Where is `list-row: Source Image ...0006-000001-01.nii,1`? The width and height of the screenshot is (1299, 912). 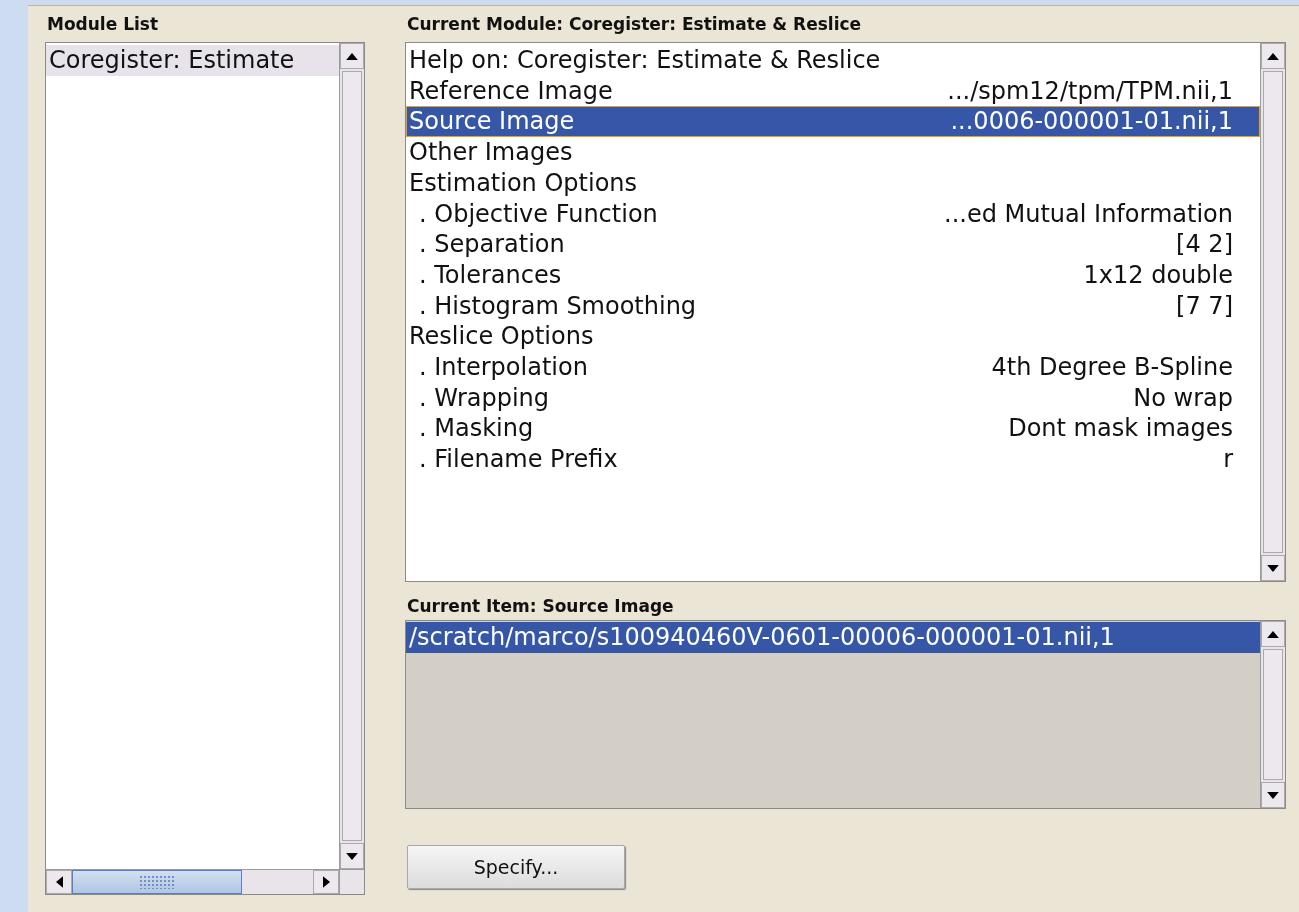
list-row: Source Image ...0006-000001-01.nii,1 is located at coordinates (833, 122).